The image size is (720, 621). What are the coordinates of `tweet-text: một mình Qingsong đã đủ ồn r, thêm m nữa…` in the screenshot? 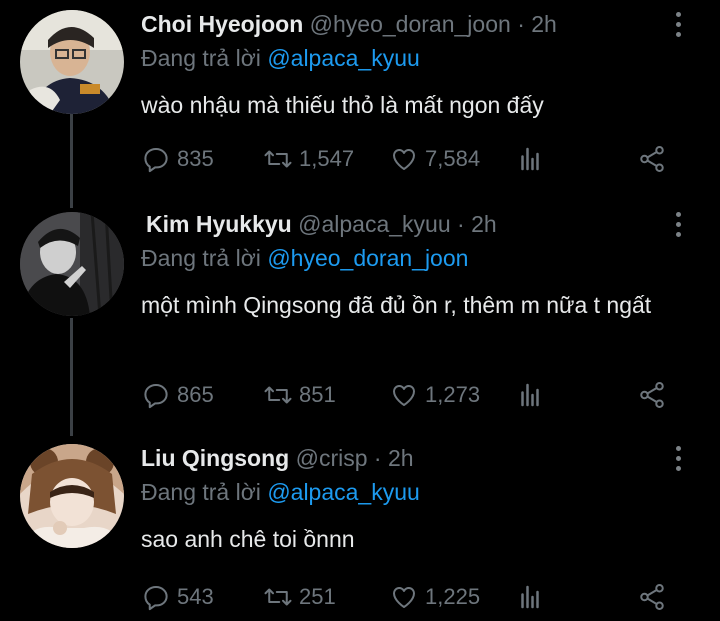 It's located at (396, 305).